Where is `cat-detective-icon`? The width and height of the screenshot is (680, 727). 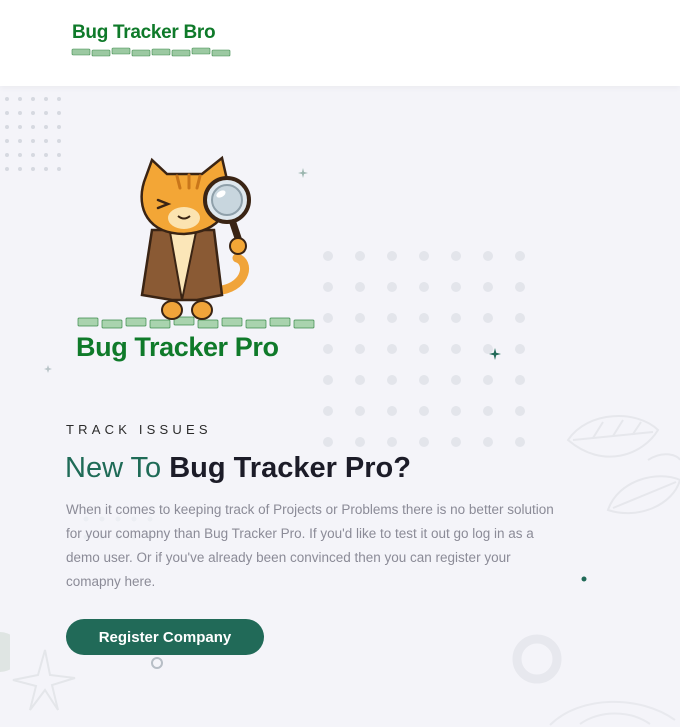
cat-detective-icon is located at coordinates (196, 242).